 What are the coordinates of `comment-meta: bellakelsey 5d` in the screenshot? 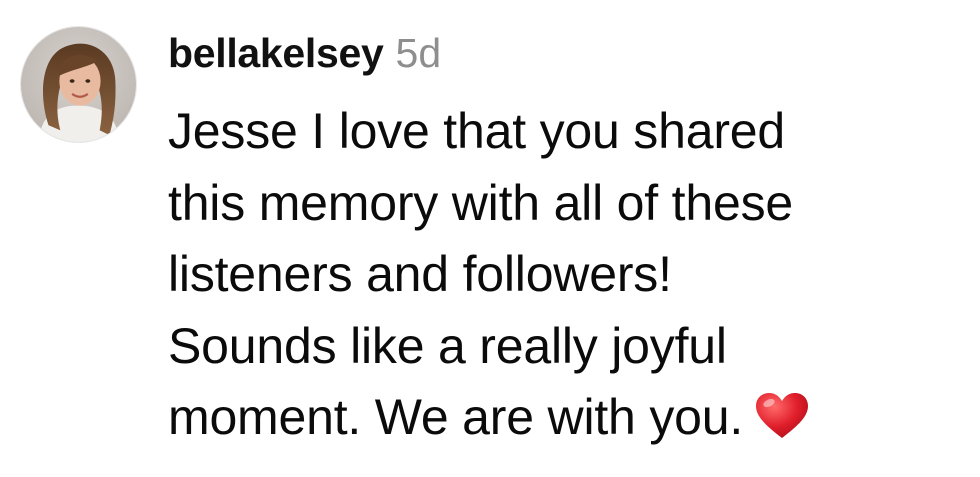 It's located at (568, 62).